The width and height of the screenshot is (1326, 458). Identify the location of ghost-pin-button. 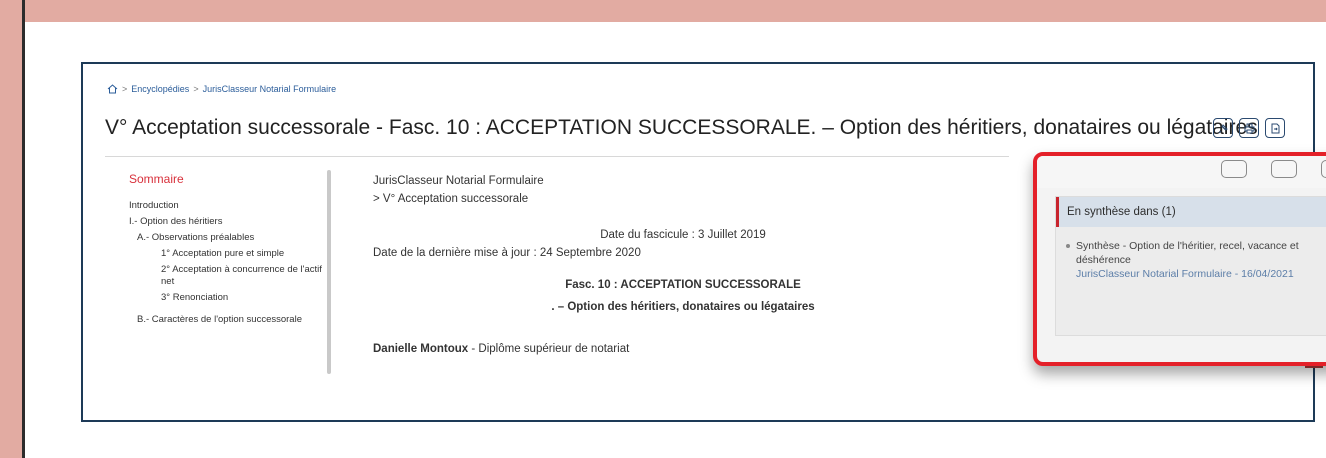
(1234, 169).